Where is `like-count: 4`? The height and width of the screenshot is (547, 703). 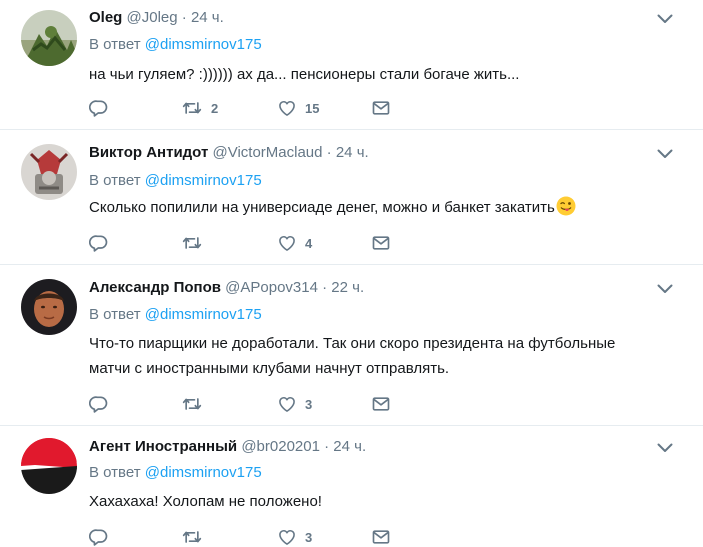 like-count: 4 is located at coordinates (309, 243).